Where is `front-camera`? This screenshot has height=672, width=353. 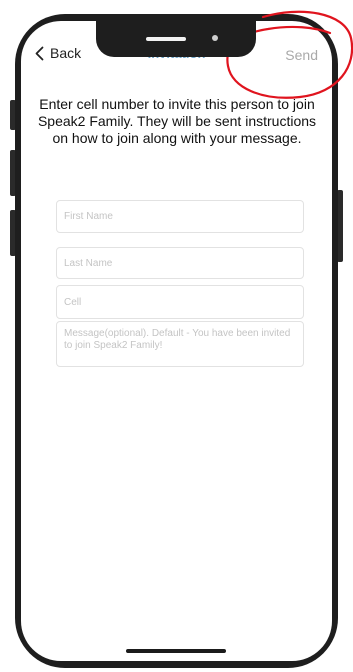 front-camera is located at coordinates (215, 38).